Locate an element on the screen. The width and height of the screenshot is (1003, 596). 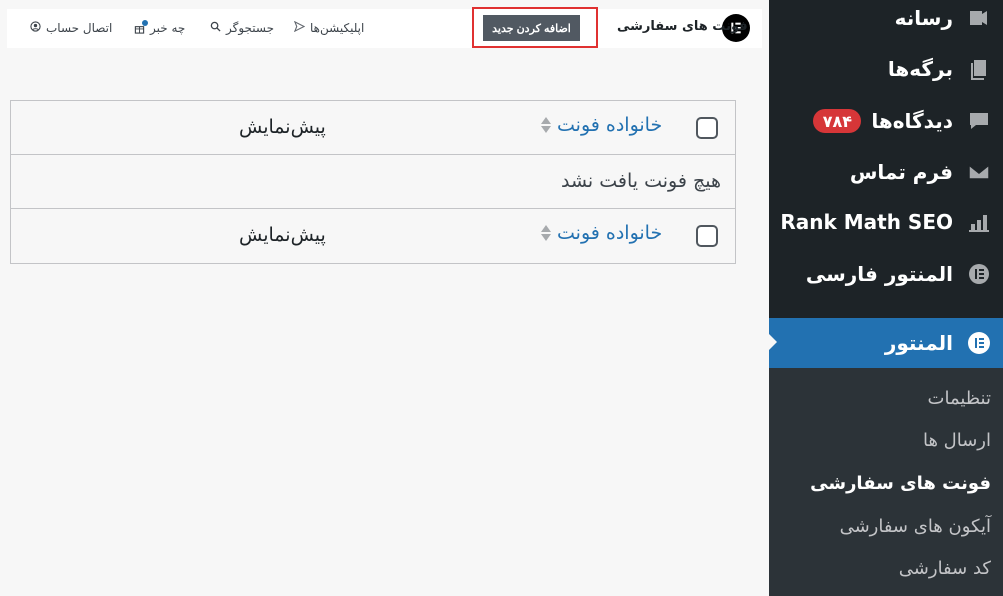
font-family-header-label: خانواده فونت is located at coordinates (610, 125).